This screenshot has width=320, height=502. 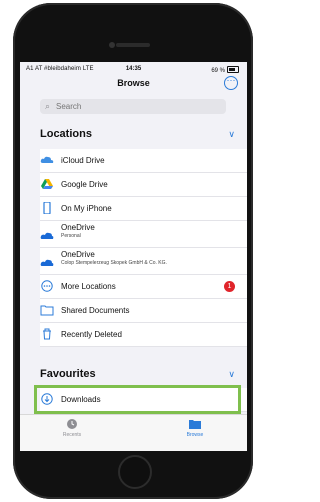 What do you see at coordinates (143, 335) in the screenshot?
I see `location-recently-deleted: Recently Deleted` at bounding box center [143, 335].